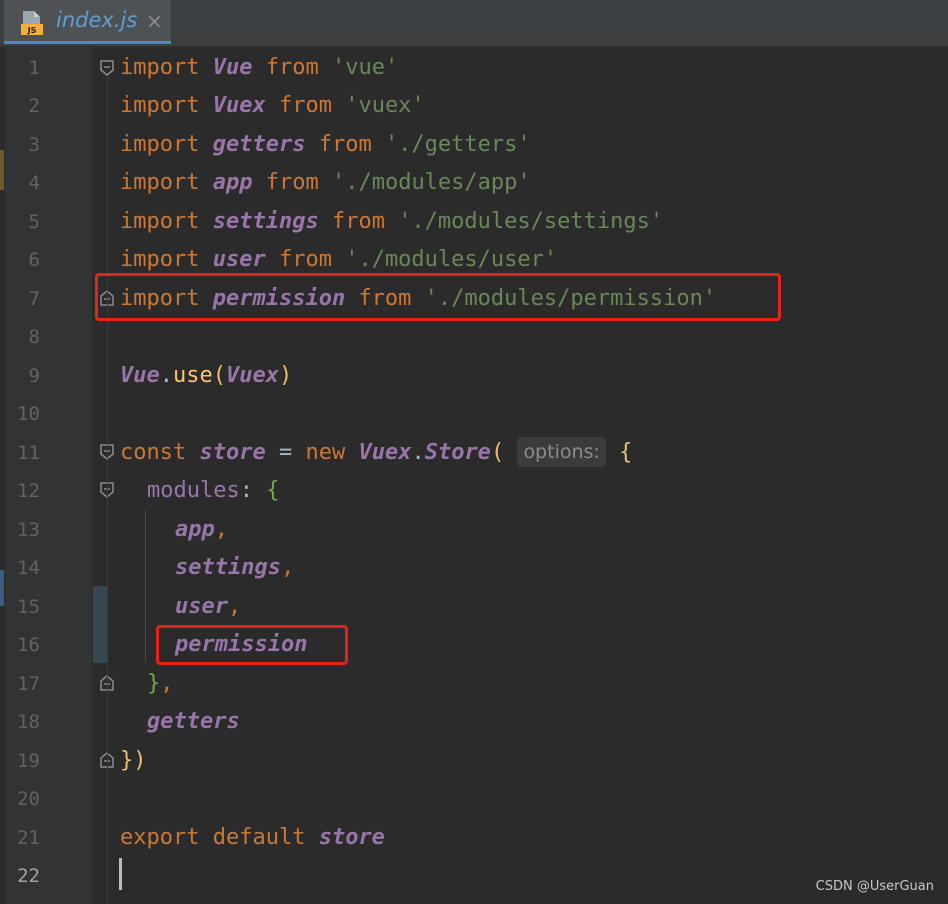 The width and height of the screenshot is (948, 904). Describe the element at coordinates (34, 145) in the screenshot. I see `line-number: 3` at that location.